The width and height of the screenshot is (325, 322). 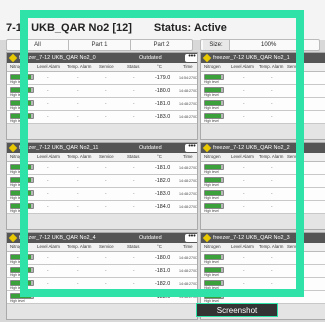 I want to click on column-header: Temp. Alarm, so click(x=79, y=246).